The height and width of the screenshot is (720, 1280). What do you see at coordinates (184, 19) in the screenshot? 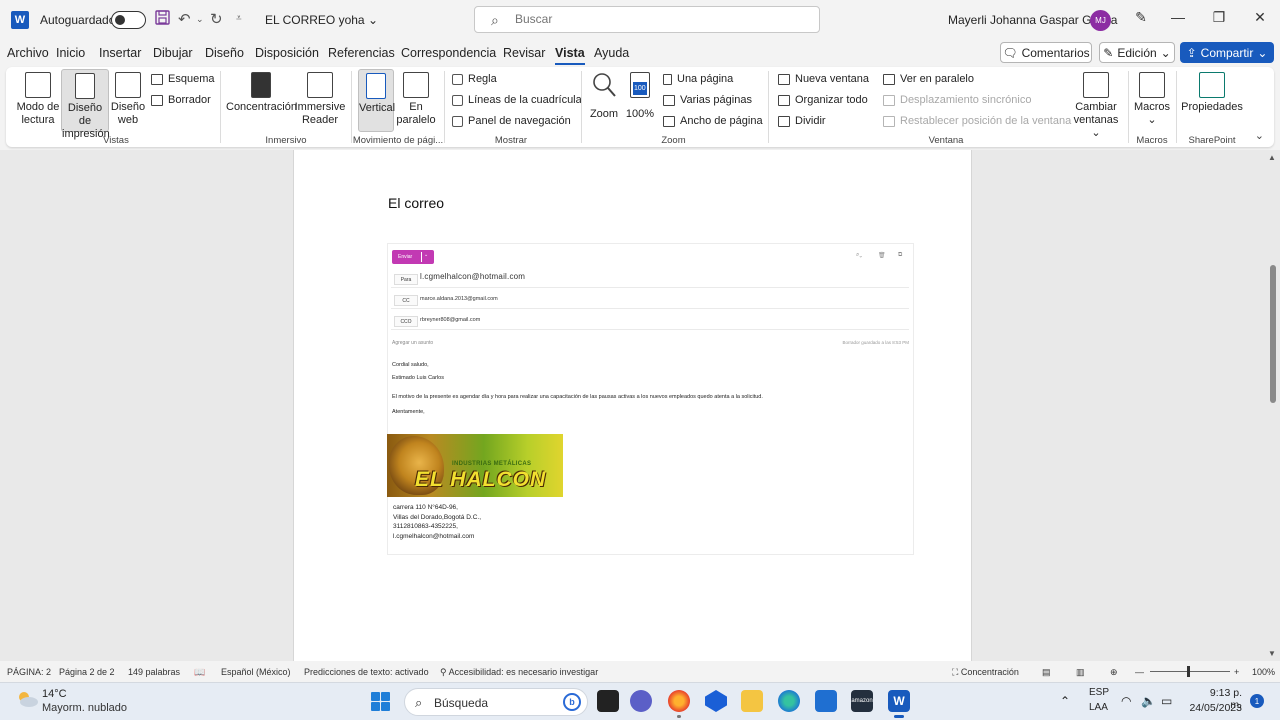
I see `undo-icon: ↶` at bounding box center [184, 19].